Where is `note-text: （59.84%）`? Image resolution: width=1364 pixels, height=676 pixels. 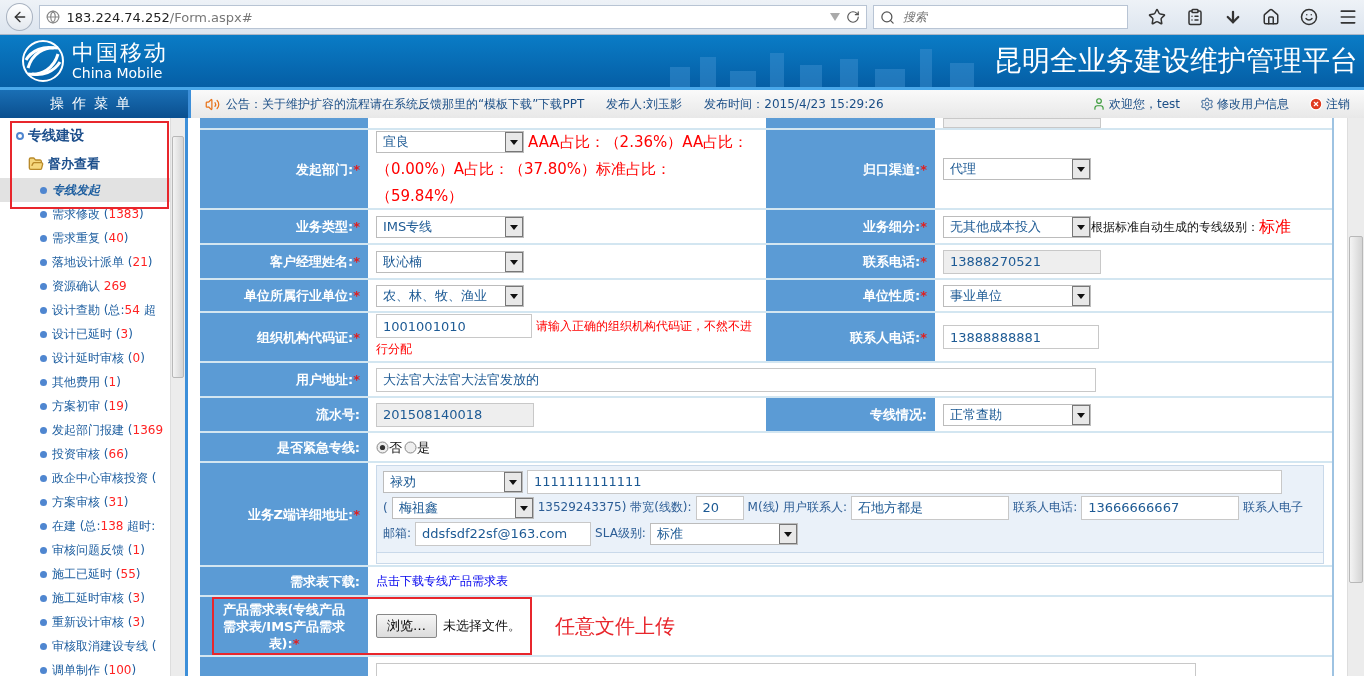
note-text: （59.84%） is located at coordinates (420, 196).